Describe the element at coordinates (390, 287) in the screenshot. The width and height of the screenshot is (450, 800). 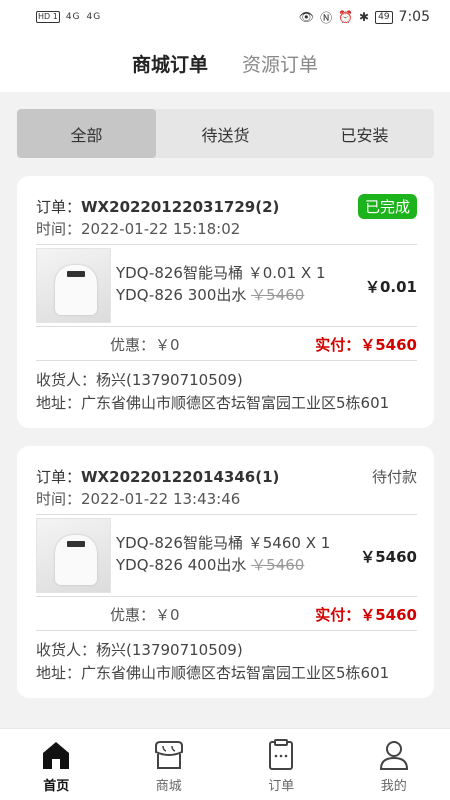
I see `product-price: ￥0.01` at that location.